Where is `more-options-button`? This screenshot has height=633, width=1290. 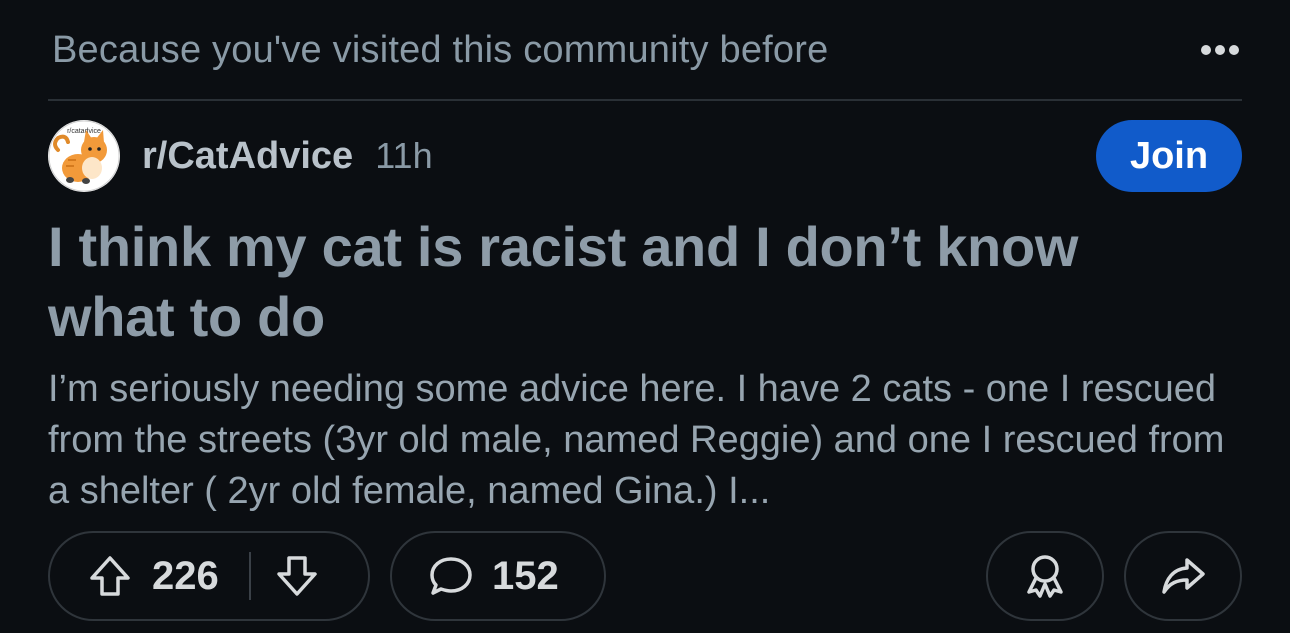 more-options-button is located at coordinates (1220, 50).